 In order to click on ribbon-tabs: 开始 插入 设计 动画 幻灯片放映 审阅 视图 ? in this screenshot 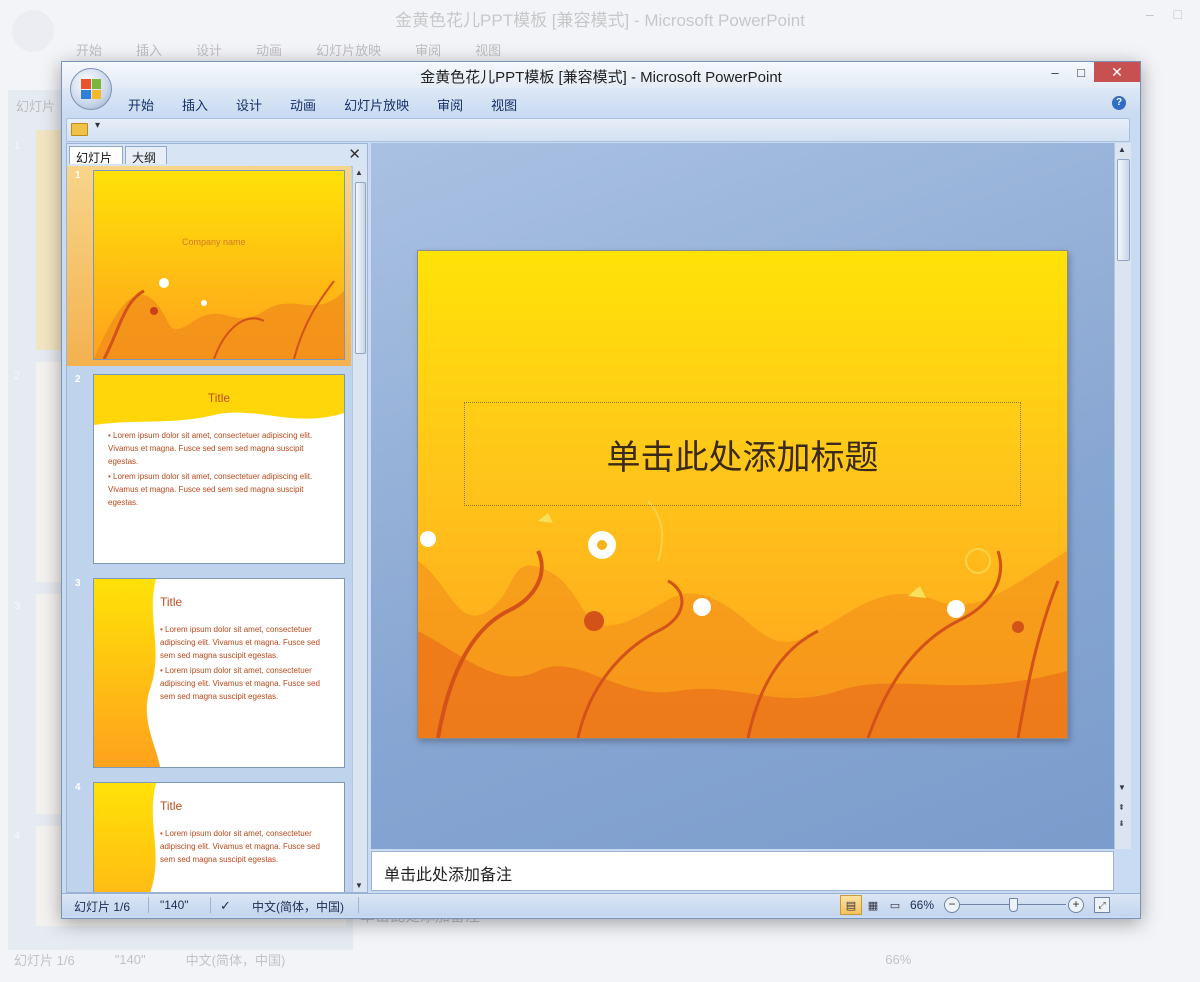, I will do `click(601, 102)`.